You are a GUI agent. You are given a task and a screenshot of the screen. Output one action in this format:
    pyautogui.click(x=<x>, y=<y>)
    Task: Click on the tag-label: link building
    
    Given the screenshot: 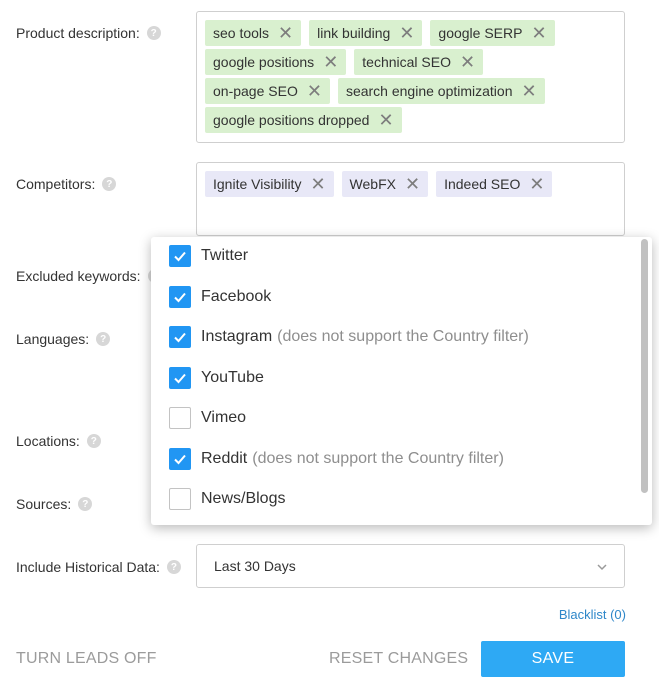 What is the action you would take?
    pyautogui.click(x=354, y=33)
    